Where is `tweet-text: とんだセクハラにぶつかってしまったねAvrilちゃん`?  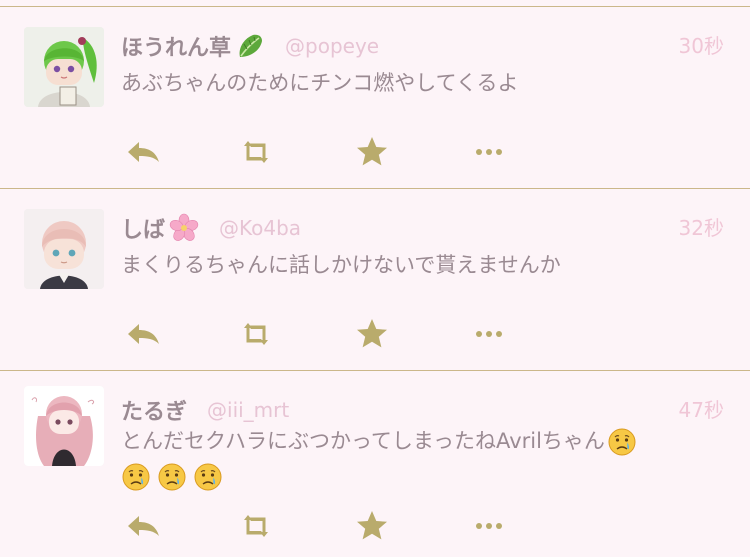
tweet-text: とんだセクハラにぶつかってしまったねAvrilちゃん is located at coordinates (421, 459).